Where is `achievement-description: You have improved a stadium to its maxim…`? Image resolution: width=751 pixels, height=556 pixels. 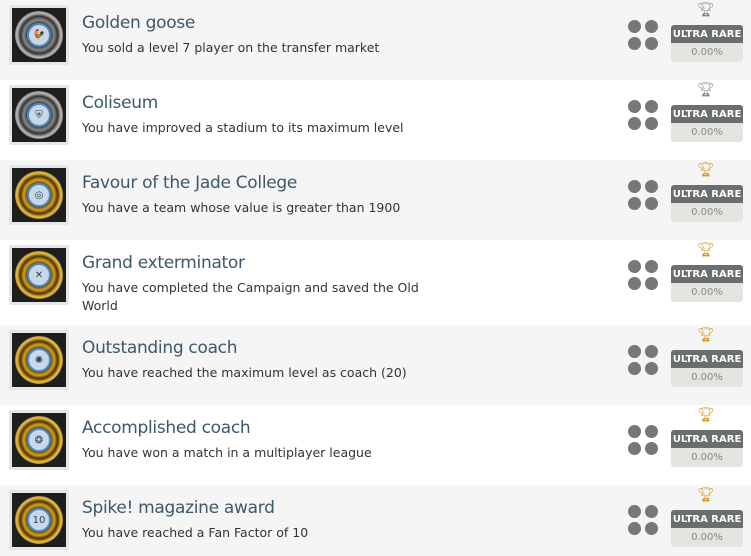 achievement-description: You have improved a stadium to its maxim… is located at coordinates (243, 127).